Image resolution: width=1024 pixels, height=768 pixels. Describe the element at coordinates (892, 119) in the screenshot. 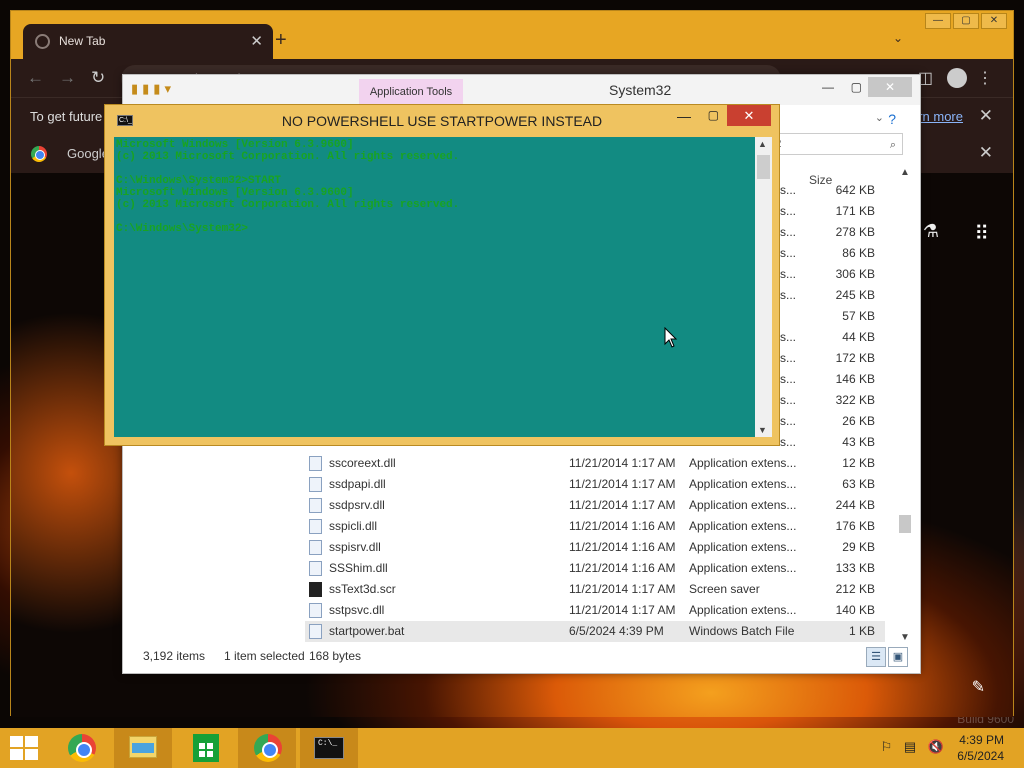

I see `help-icon: ?` at that location.